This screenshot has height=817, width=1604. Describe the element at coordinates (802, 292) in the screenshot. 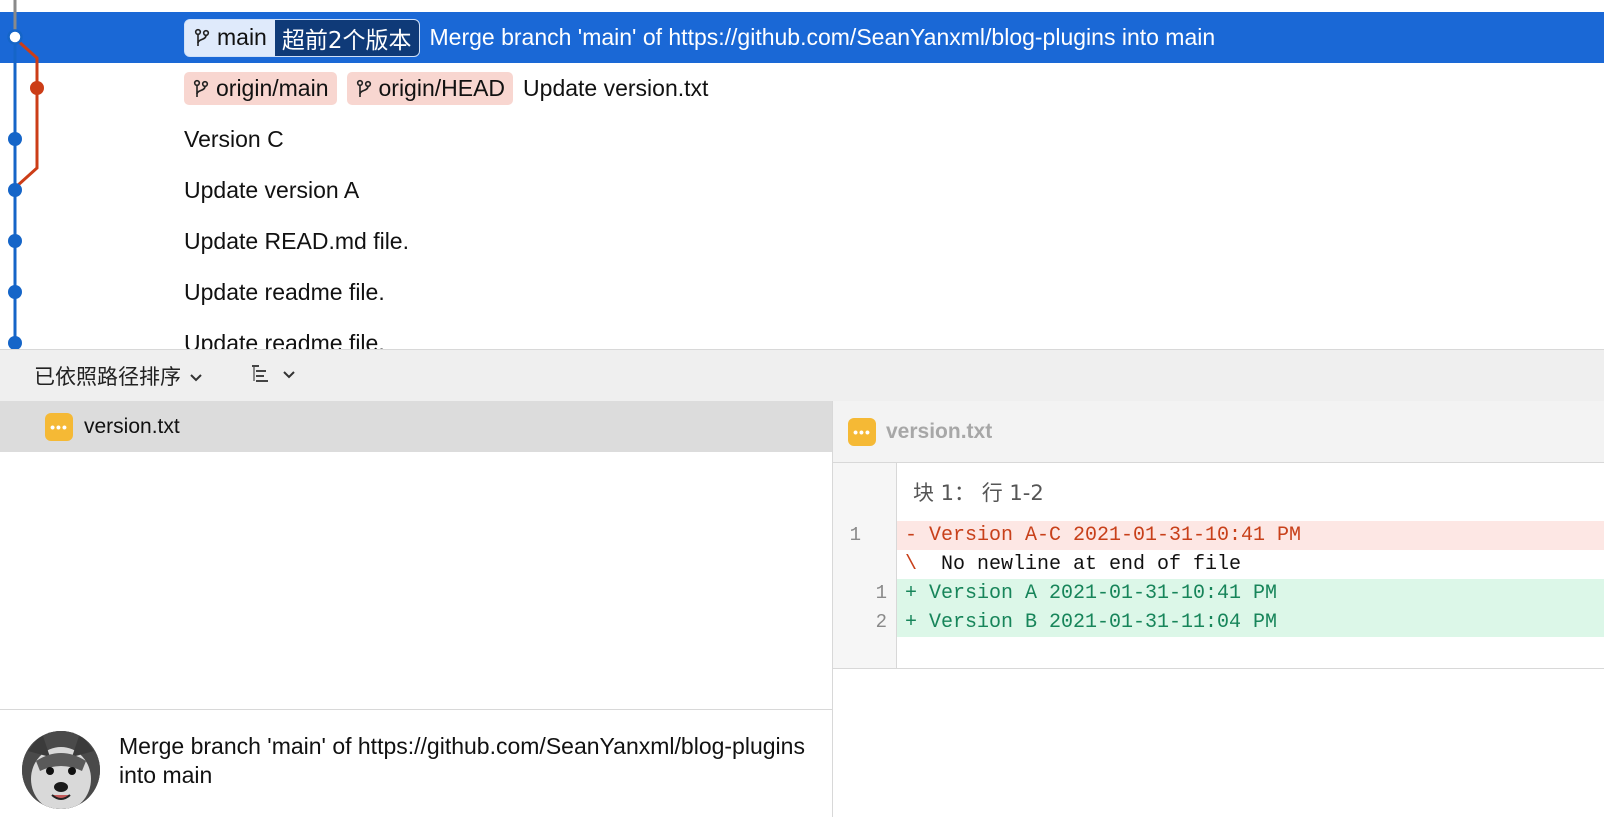

I see `commit-row: Update readme file.` at that location.